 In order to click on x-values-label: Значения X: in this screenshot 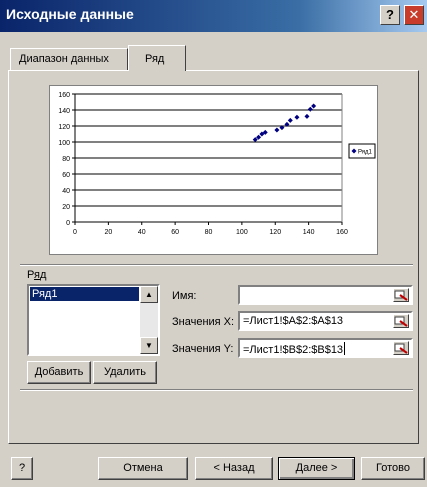, I will do `click(203, 322)`.